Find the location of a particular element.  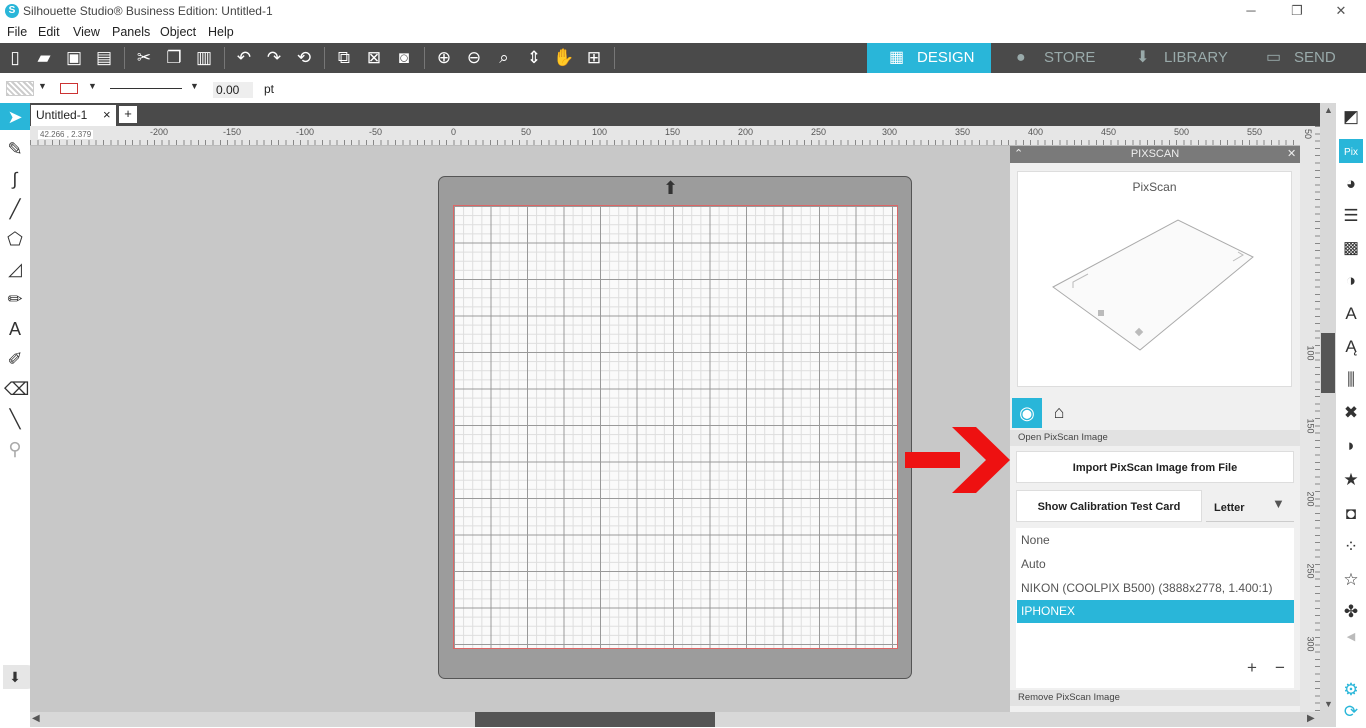

horizontal-scrollbar: ◀ ▶ is located at coordinates (683, 719).